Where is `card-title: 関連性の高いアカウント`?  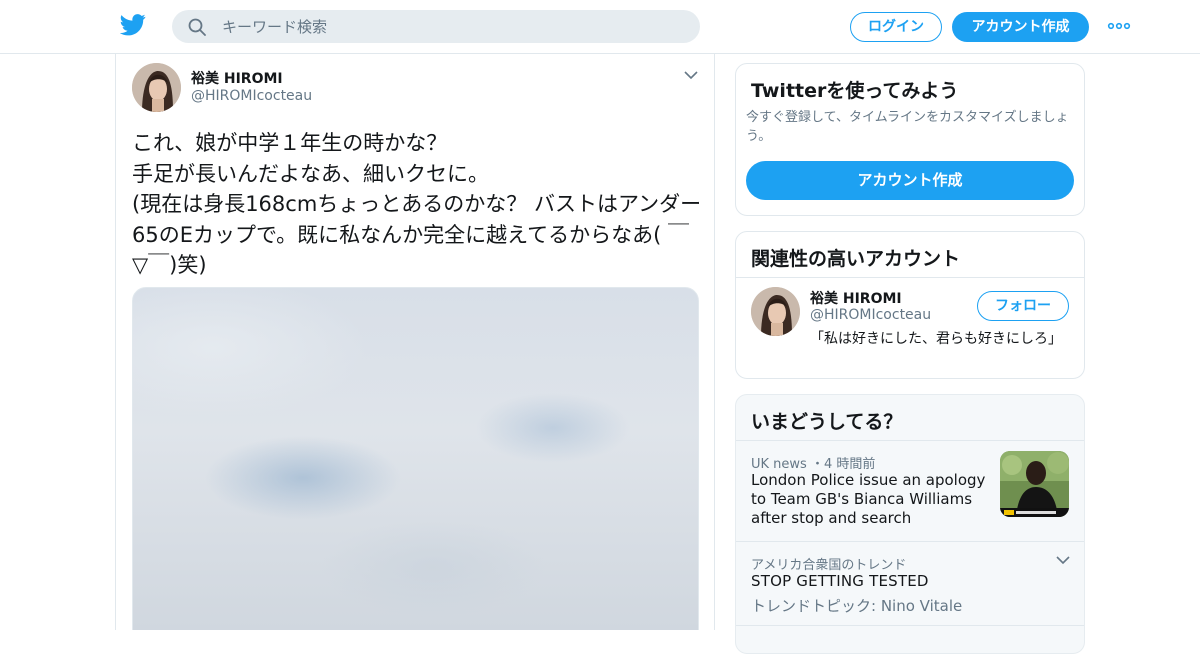
card-title: 関連性の高いアカウント is located at coordinates (856, 259).